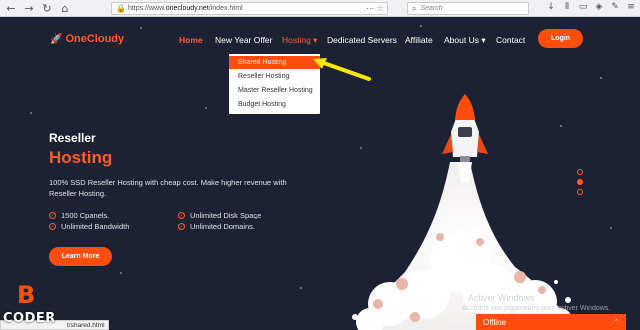  I want to click on sidebar-icon: ▭, so click(583, 7).